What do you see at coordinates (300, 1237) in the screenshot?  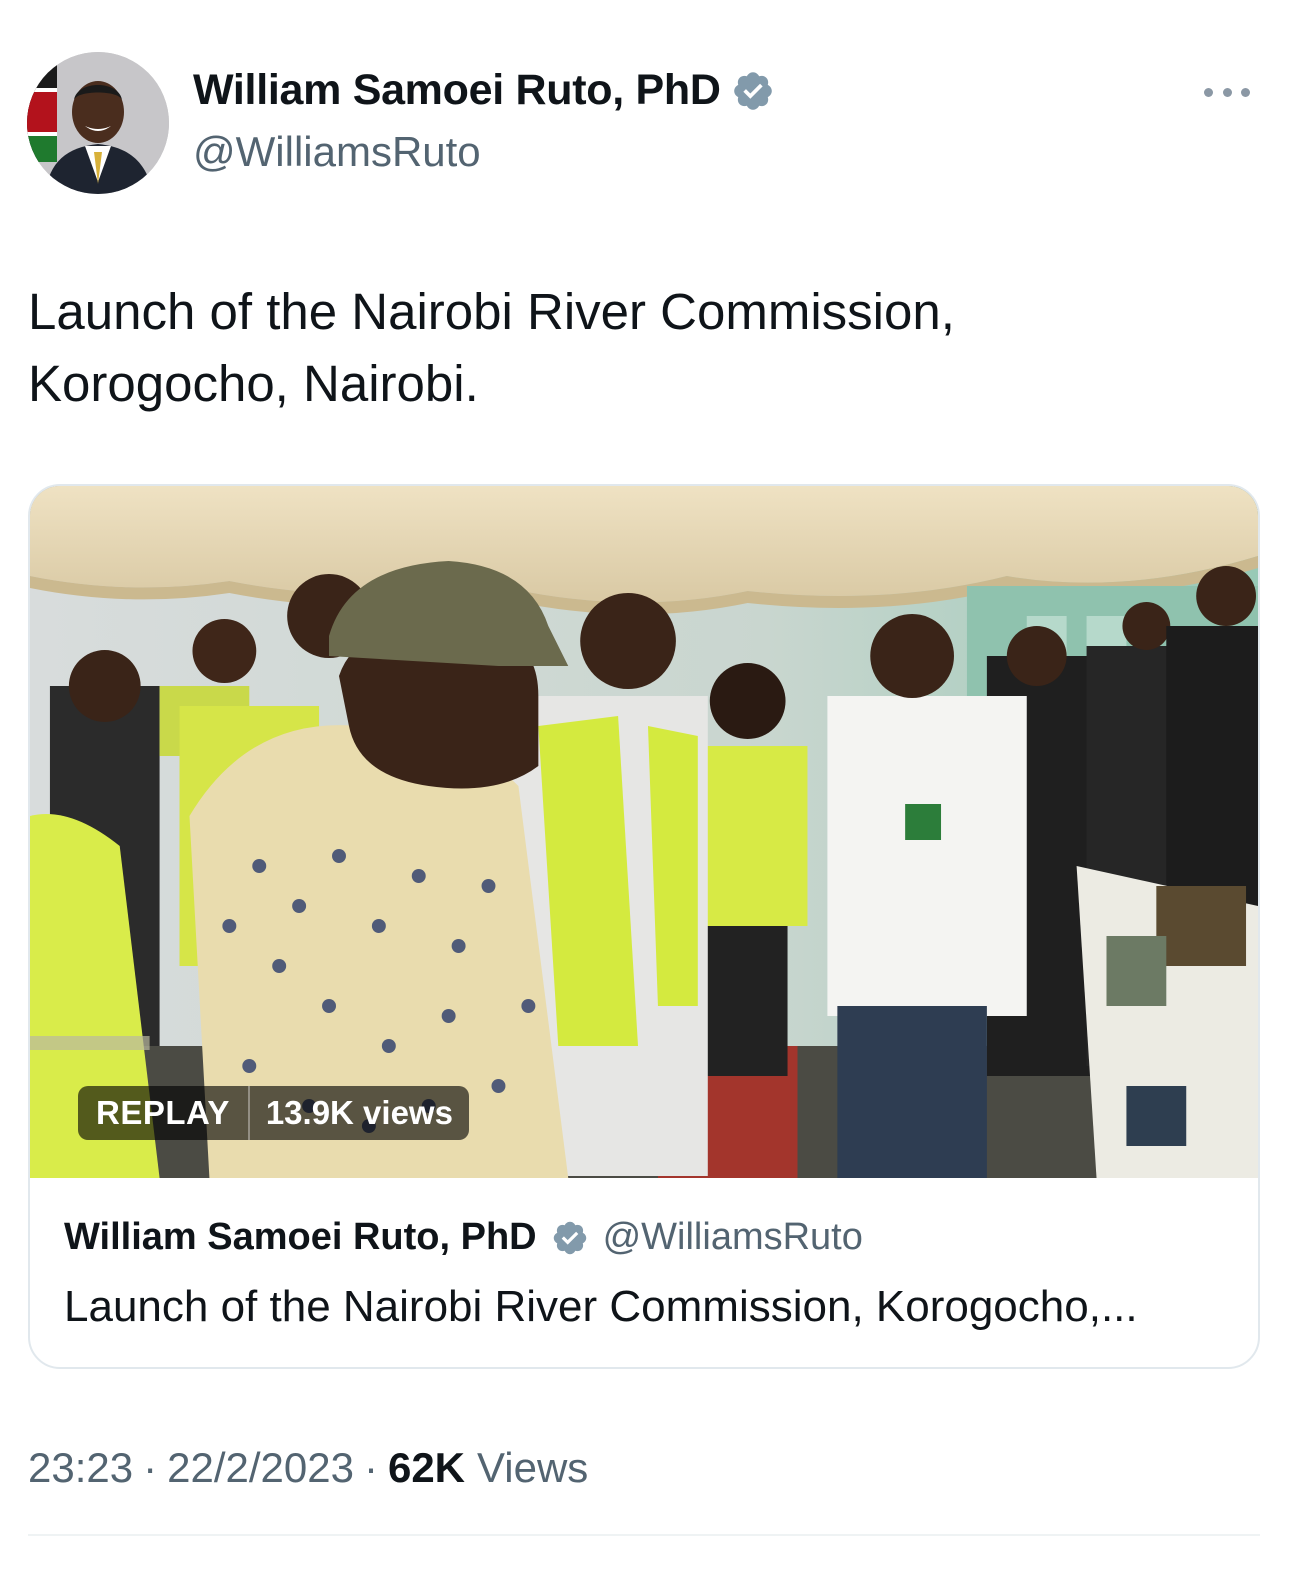 I see `quoted-display-name: William Samoei Ruto, PhD` at bounding box center [300, 1237].